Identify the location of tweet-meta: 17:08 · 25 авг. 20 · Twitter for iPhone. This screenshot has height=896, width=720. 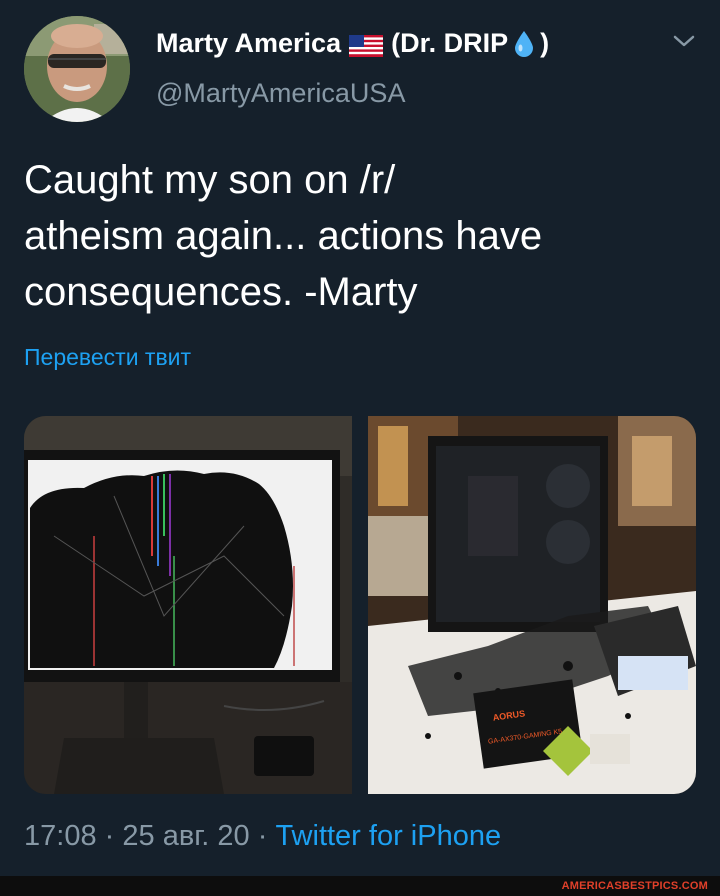
(262, 836).